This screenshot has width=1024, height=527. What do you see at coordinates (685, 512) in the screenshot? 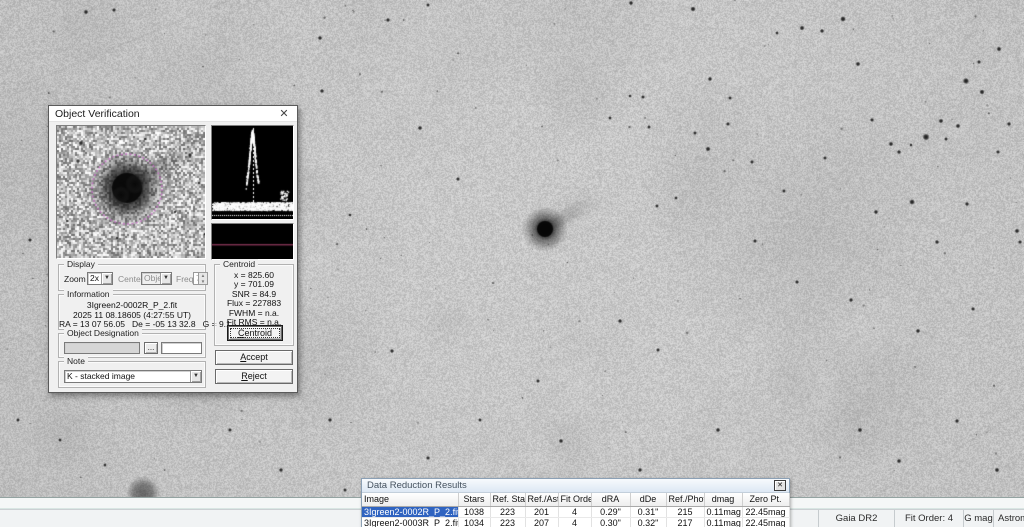
I see `cell-ref_phot: 215` at bounding box center [685, 512].